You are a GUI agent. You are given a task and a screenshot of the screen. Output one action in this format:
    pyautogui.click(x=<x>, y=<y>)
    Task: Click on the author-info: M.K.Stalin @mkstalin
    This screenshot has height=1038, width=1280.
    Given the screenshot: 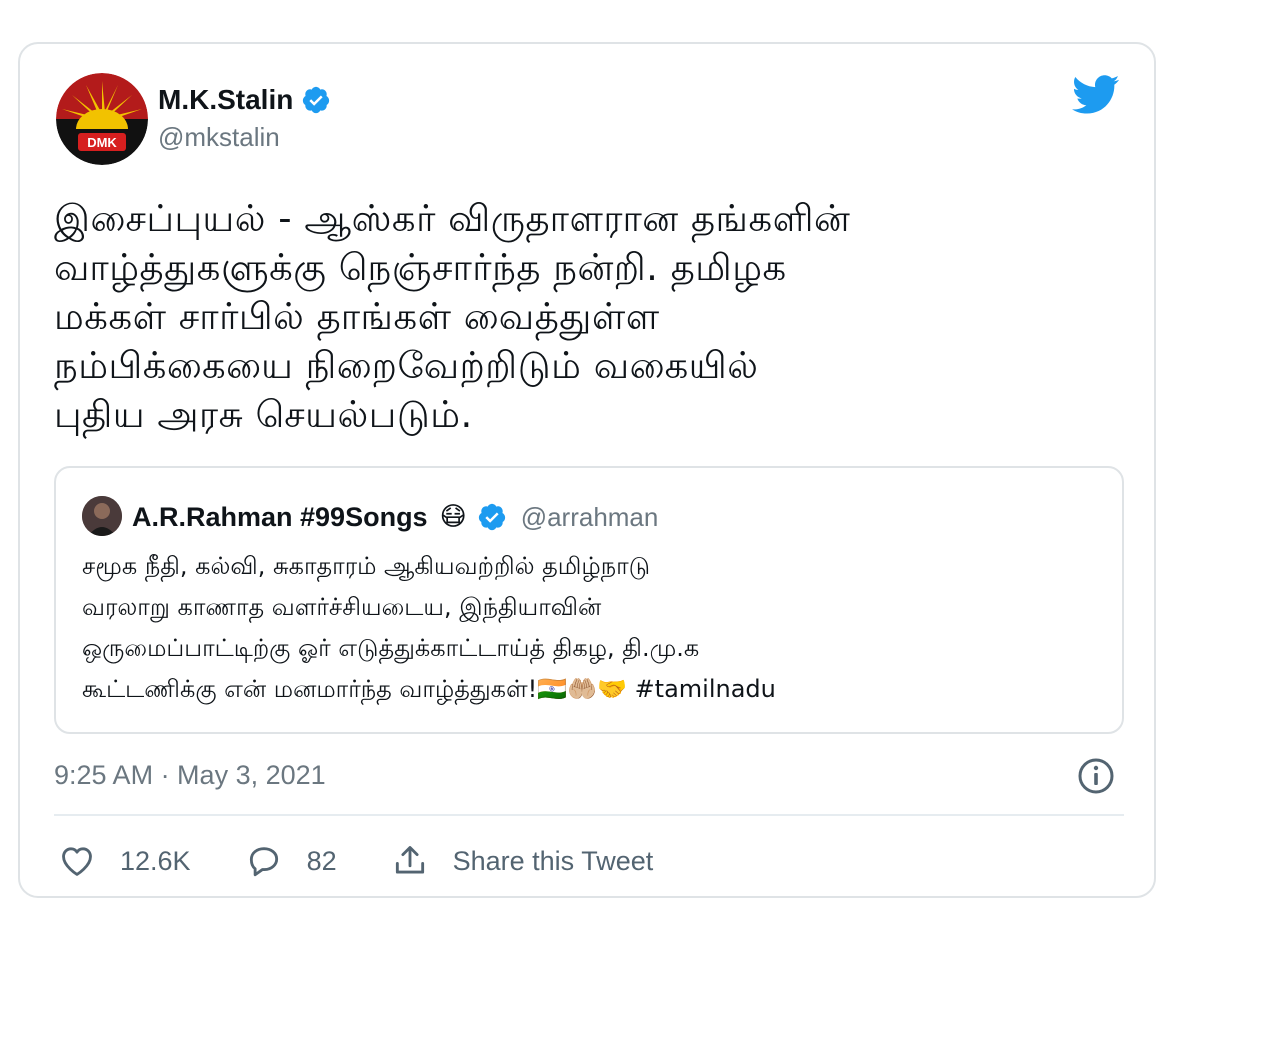 What is the action you would take?
    pyautogui.click(x=244, y=116)
    